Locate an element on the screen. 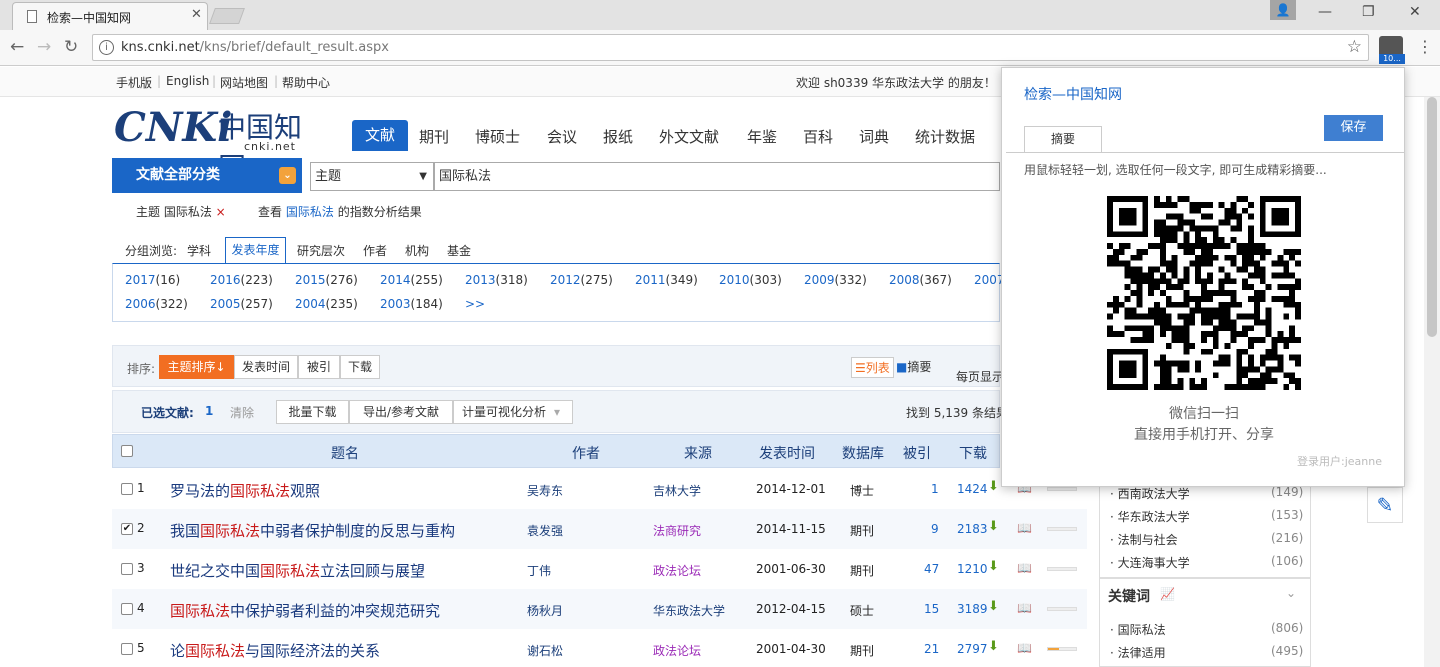 Image resolution: width=1440 pixels, height=667 pixels. year-link: 2017 is located at coordinates (140, 280).